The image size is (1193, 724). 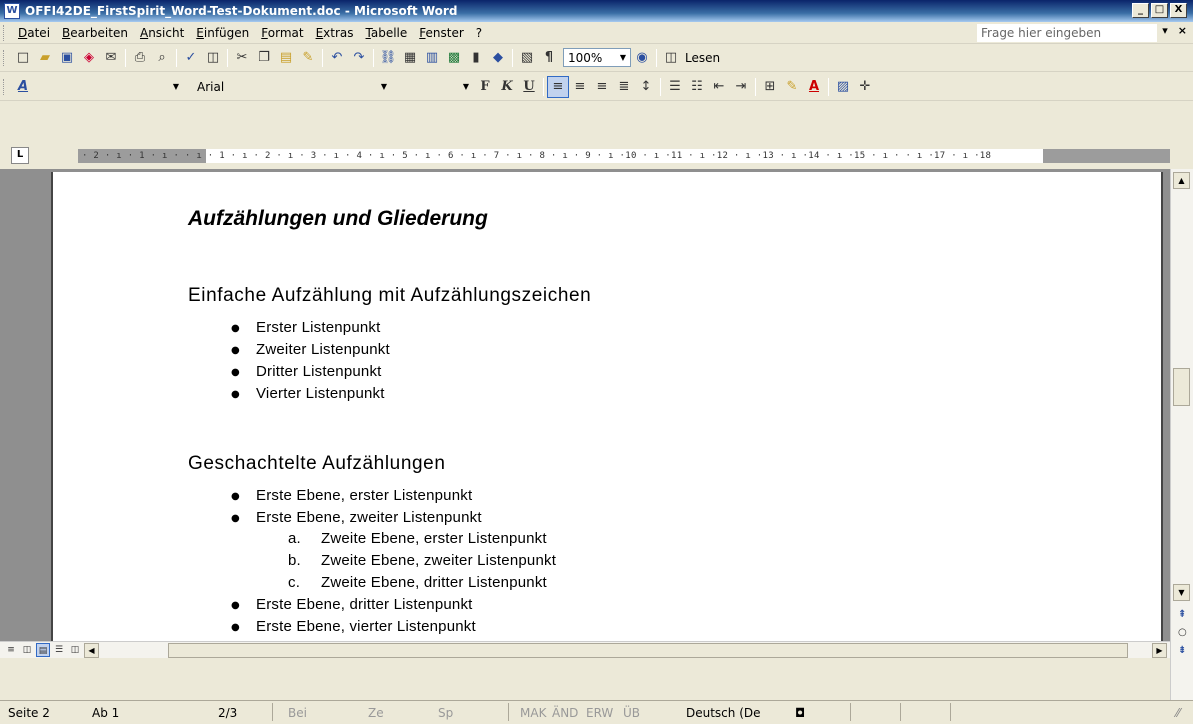 I want to click on tab-selector: L, so click(x=20, y=155).